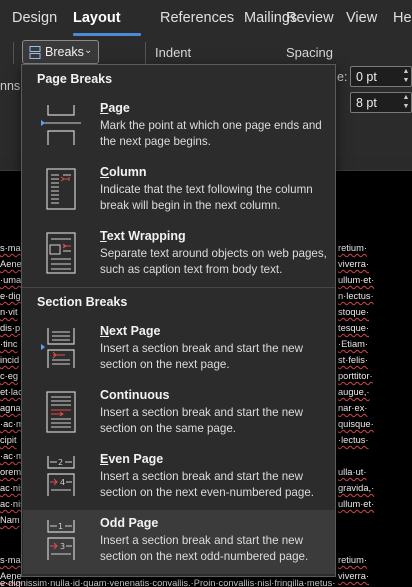 The width and height of the screenshot is (412, 587). What do you see at coordinates (62, 546) in the screenshot?
I see `svg-text: 3` at bounding box center [62, 546].